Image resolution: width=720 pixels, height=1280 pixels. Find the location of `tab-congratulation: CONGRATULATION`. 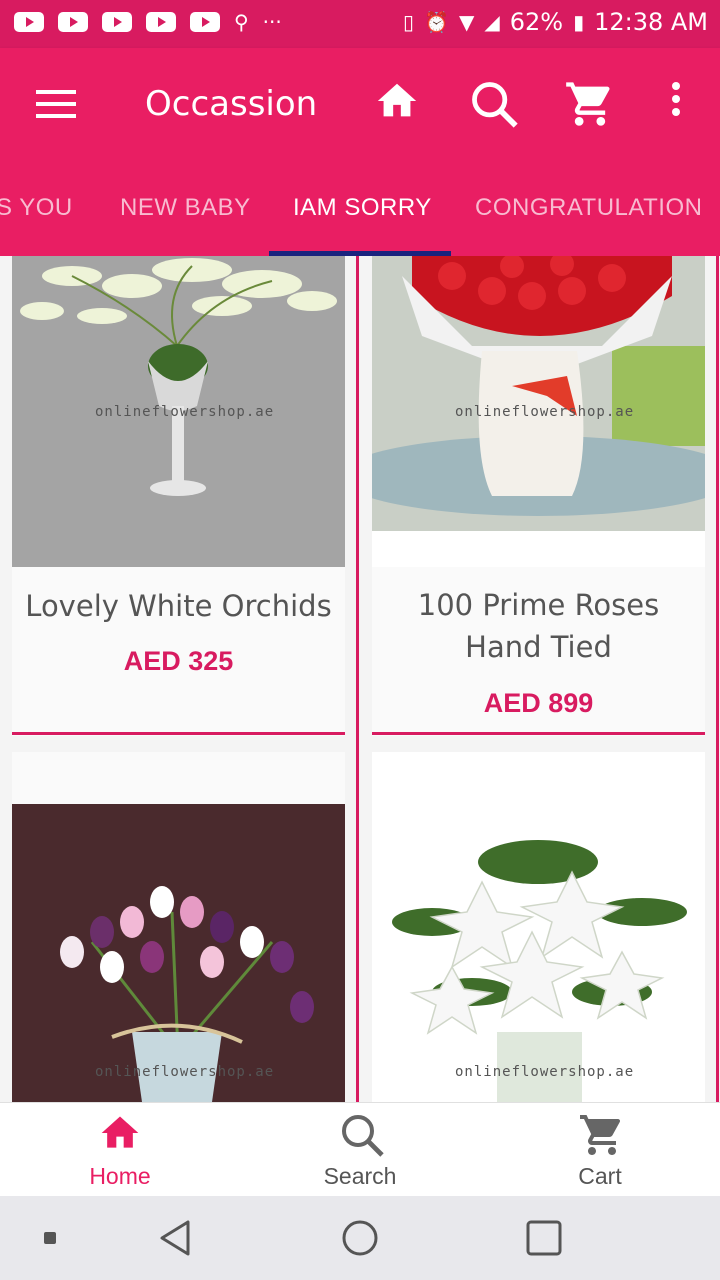

tab-congratulation: CONGRATULATION is located at coordinates (588, 208).